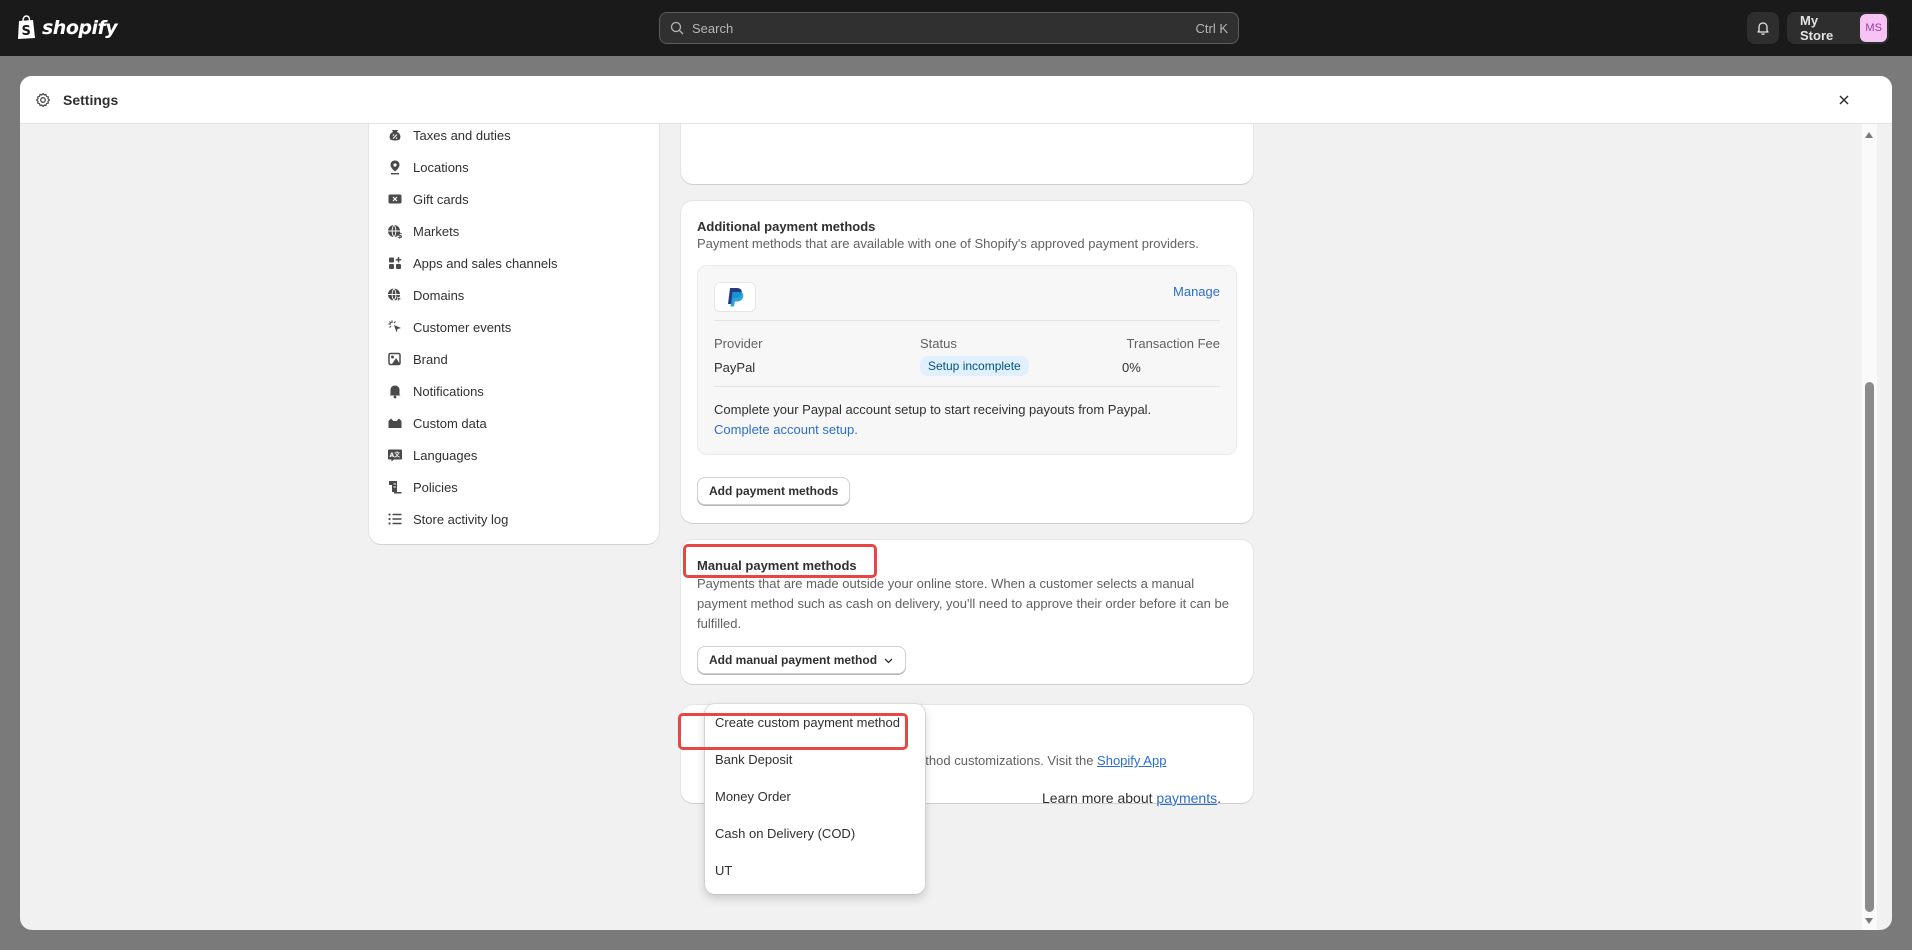 The width and height of the screenshot is (1912, 950). I want to click on learn-more-text: Learn more about payments., so click(1131, 798).